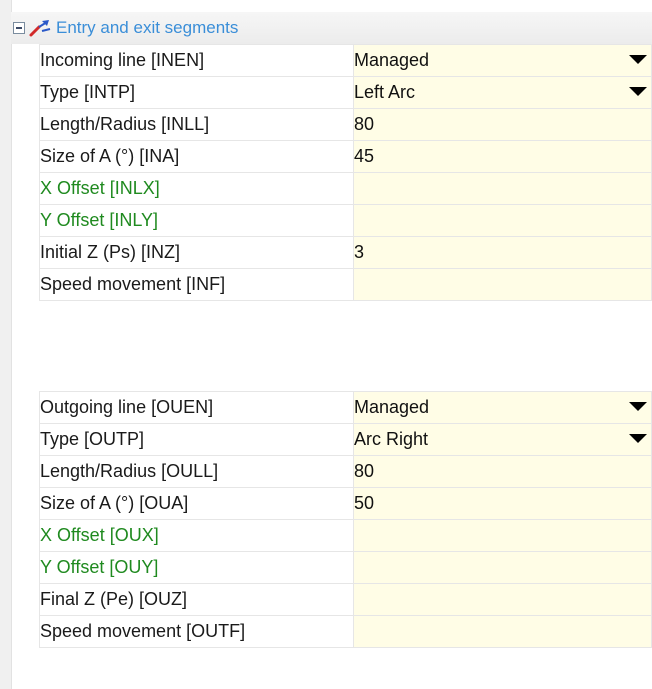  What do you see at coordinates (196, 252) in the screenshot?
I see `property-label: Initial Z (Ps) [INZ]` at bounding box center [196, 252].